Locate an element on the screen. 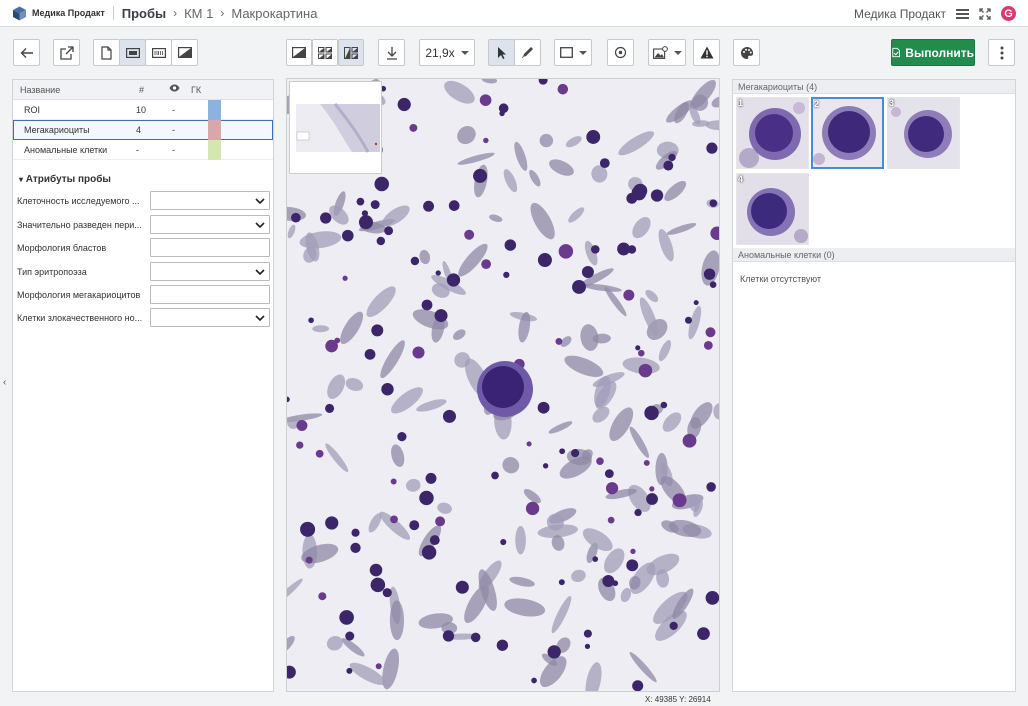  run-button-label: Выполнить is located at coordinates (939, 52).